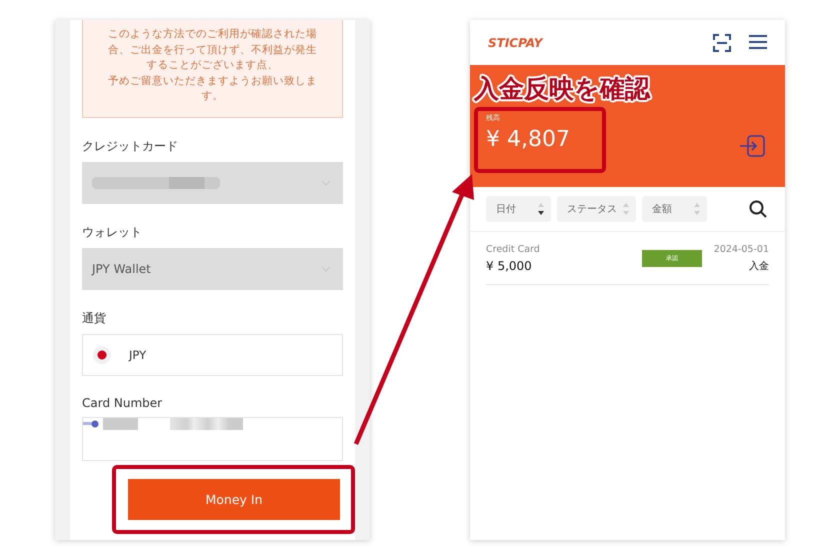  What do you see at coordinates (234, 499) in the screenshot?
I see `money-in-button: Money In` at bounding box center [234, 499].